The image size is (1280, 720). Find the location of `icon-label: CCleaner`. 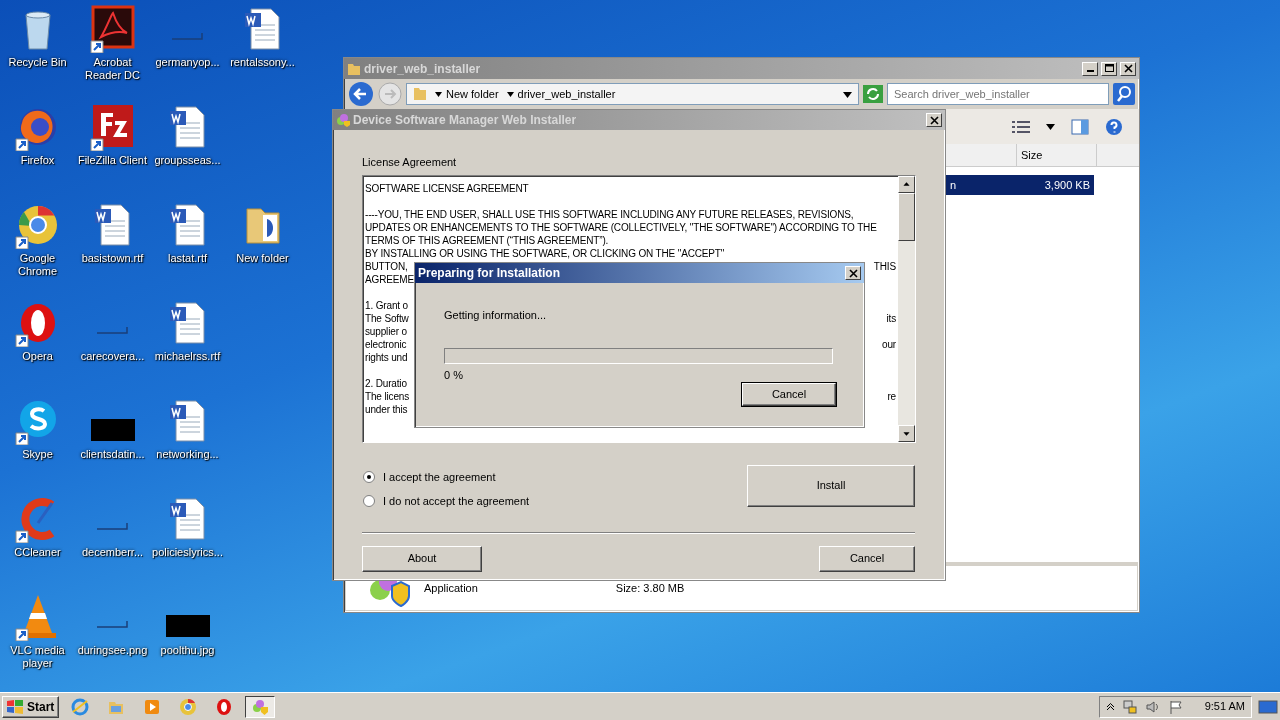

icon-label: CCleaner is located at coordinates (37, 552).